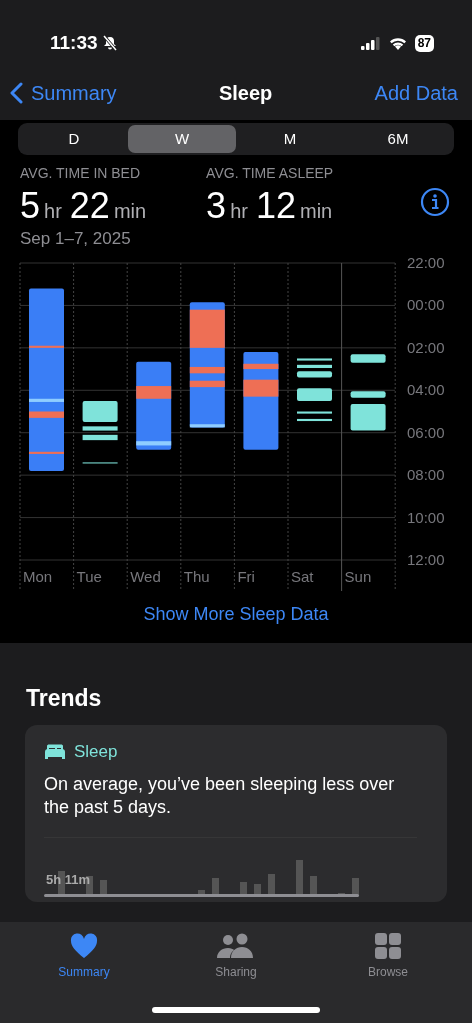 The height and width of the screenshot is (1023, 472). What do you see at coordinates (246, 576) in the screenshot?
I see `axis-label: Fri` at bounding box center [246, 576].